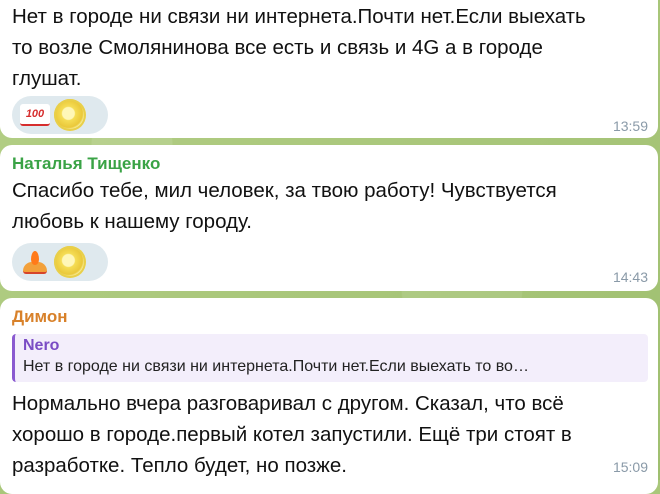  What do you see at coordinates (630, 126) in the screenshot?
I see `message-time: 13:59` at bounding box center [630, 126].